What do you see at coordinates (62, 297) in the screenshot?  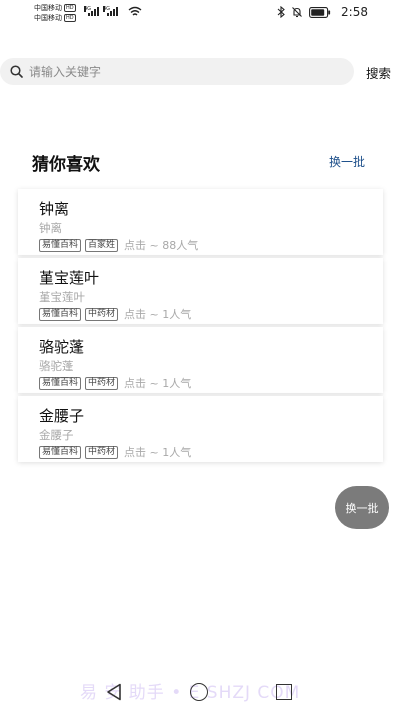 I see `item-subtitle: 堇宝莲叶` at bounding box center [62, 297].